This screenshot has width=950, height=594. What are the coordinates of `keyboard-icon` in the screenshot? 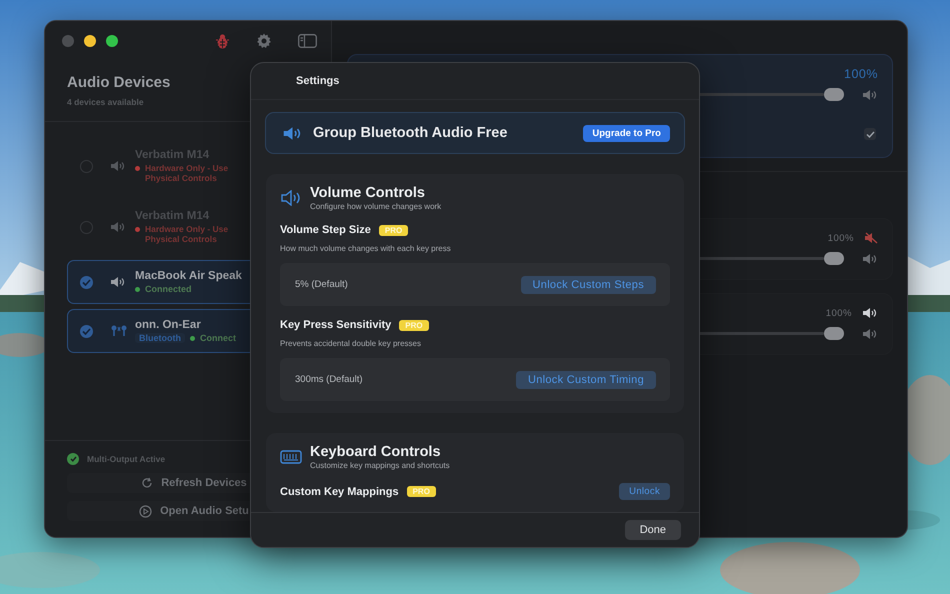 It's located at (291, 457).